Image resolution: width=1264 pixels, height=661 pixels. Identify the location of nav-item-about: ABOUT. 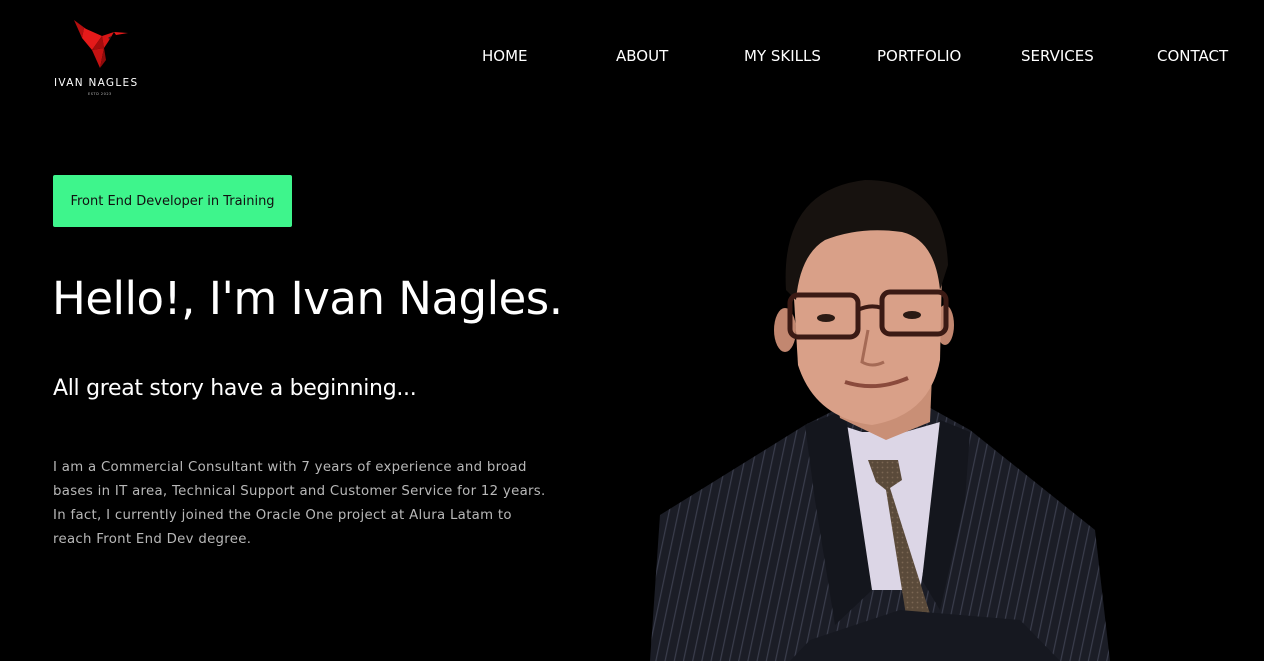
(642, 56).